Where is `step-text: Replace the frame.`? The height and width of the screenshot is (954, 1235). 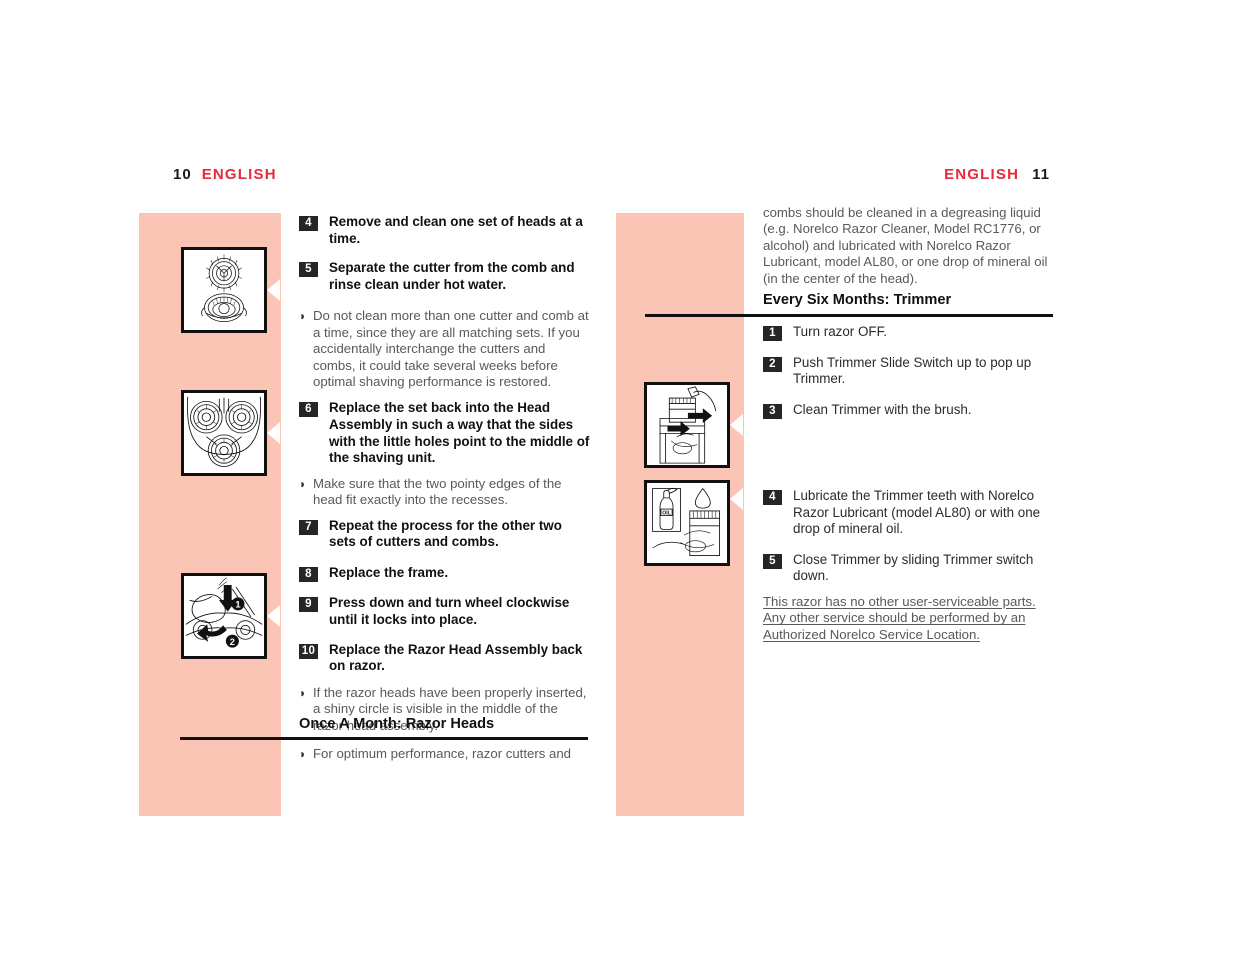 step-text: Replace the frame. is located at coordinates (389, 572).